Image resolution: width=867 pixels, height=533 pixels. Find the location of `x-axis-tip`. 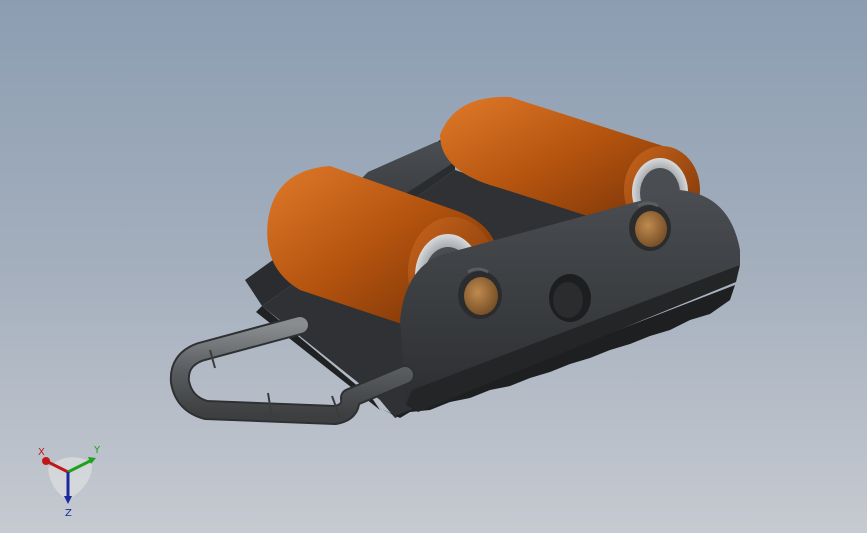

x-axis-tip is located at coordinates (46, 461).